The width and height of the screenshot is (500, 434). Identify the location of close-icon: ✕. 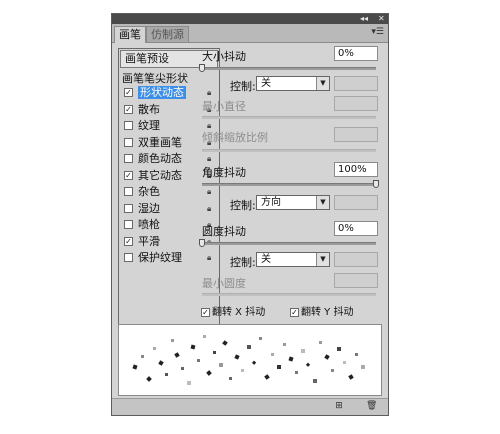
(381, 19).